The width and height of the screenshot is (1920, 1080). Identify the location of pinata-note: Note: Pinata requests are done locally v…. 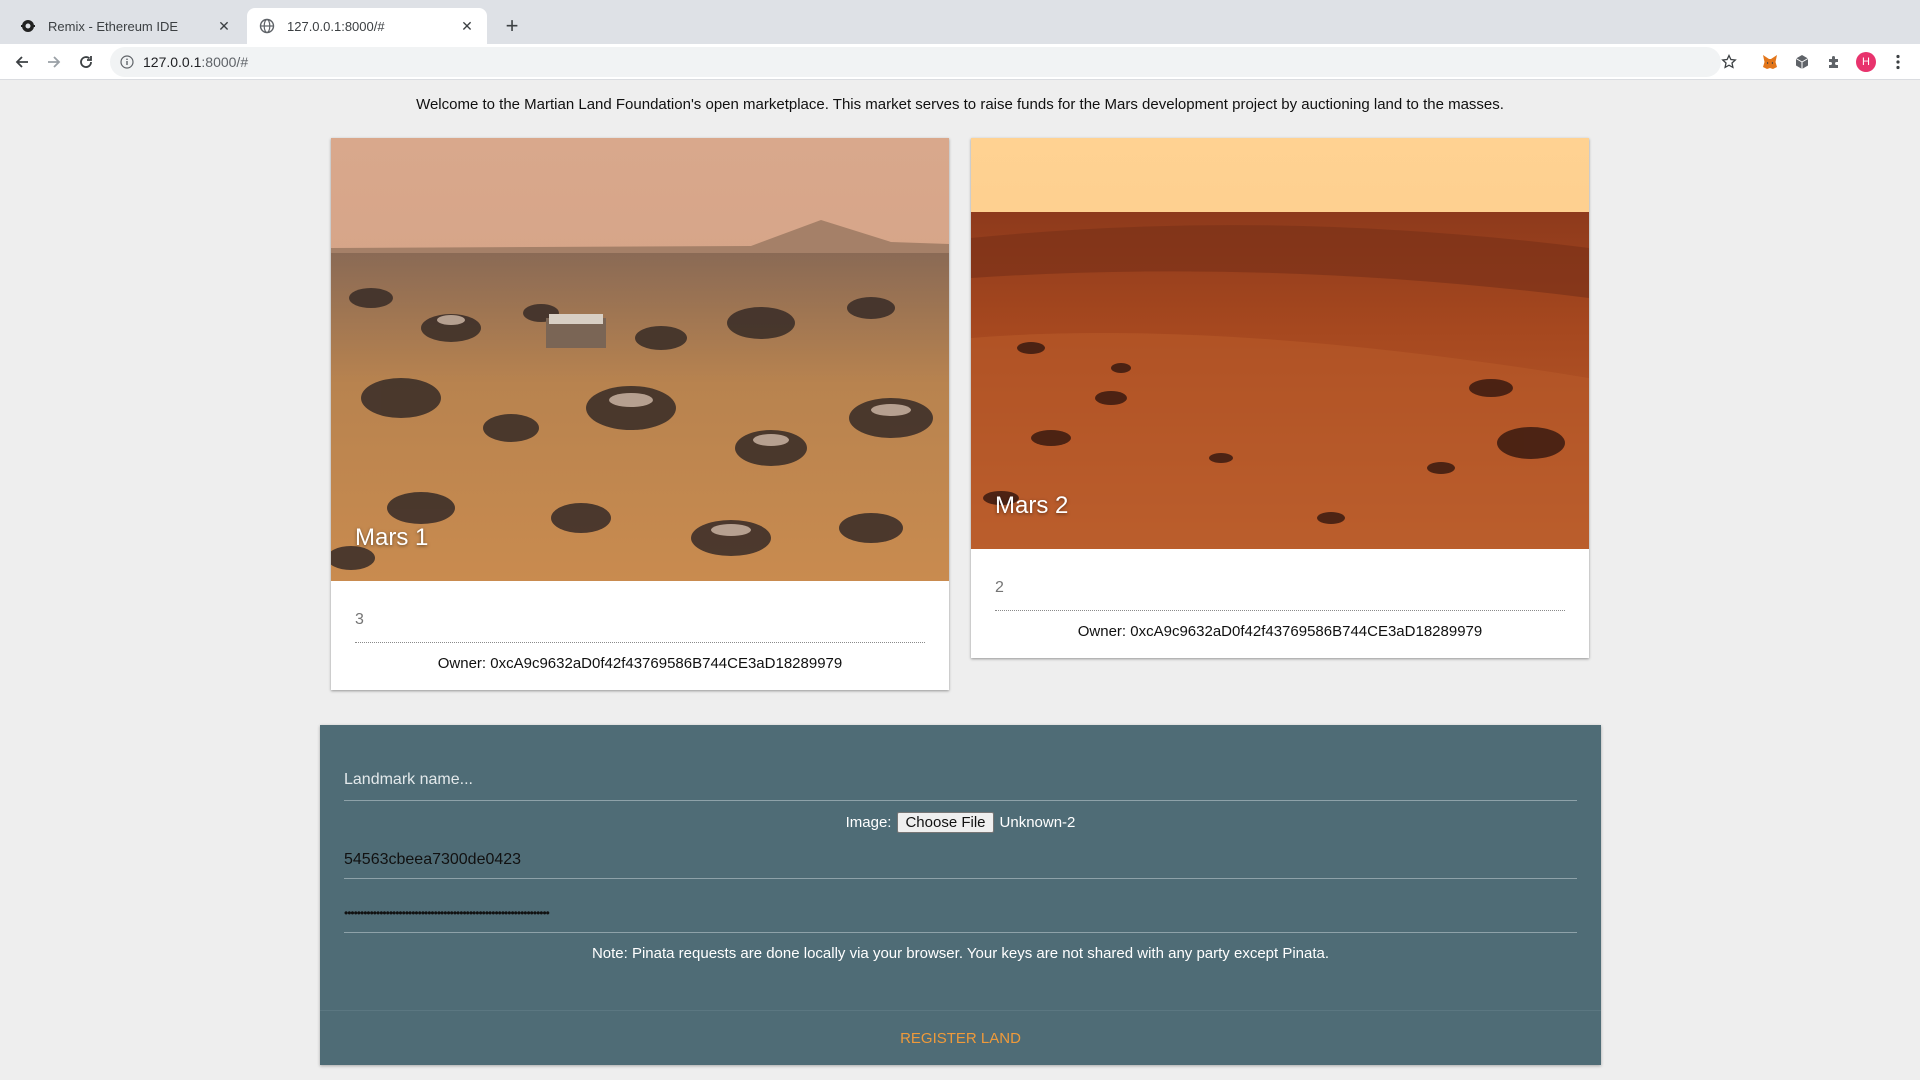
(960, 953).